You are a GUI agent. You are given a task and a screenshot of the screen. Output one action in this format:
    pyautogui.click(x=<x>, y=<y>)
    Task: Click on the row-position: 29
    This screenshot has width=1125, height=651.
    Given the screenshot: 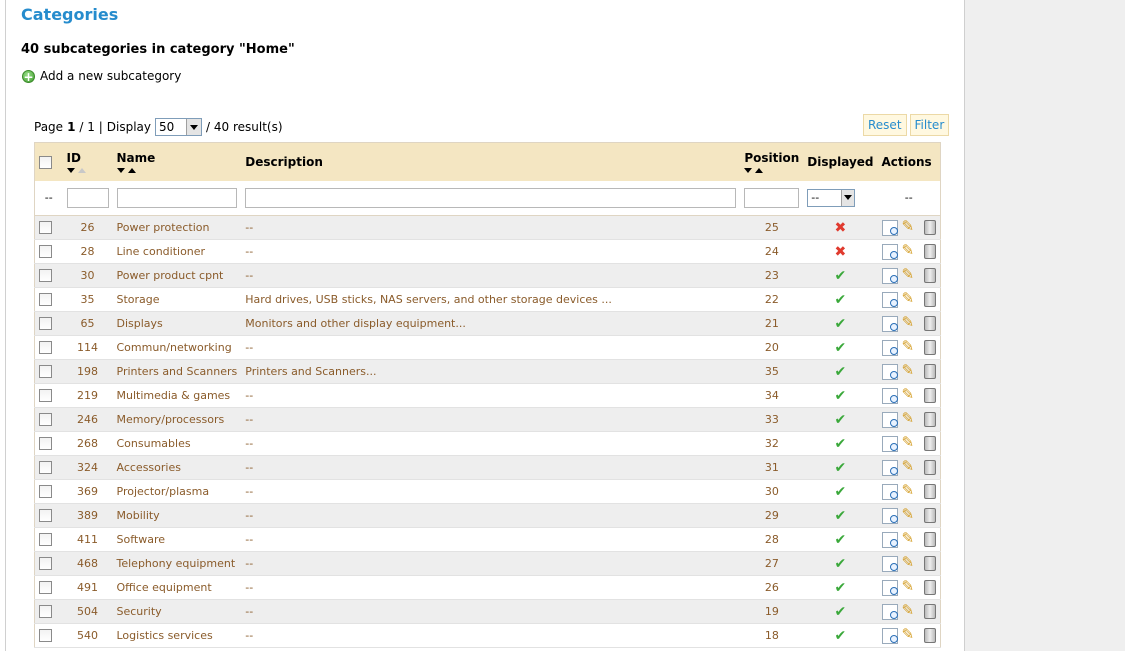 What is the action you would take?
    pyautogui.click(x=772, y=515)
    